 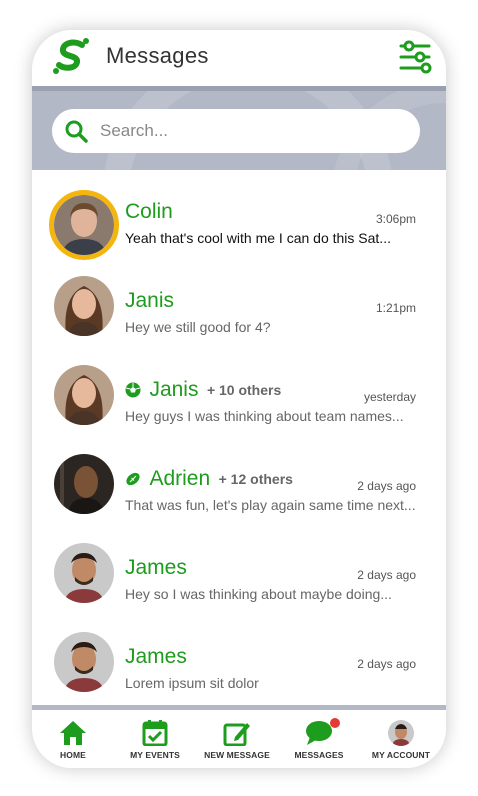 I want to click on participants-count: + 10 others, so click(x=244, y=390).